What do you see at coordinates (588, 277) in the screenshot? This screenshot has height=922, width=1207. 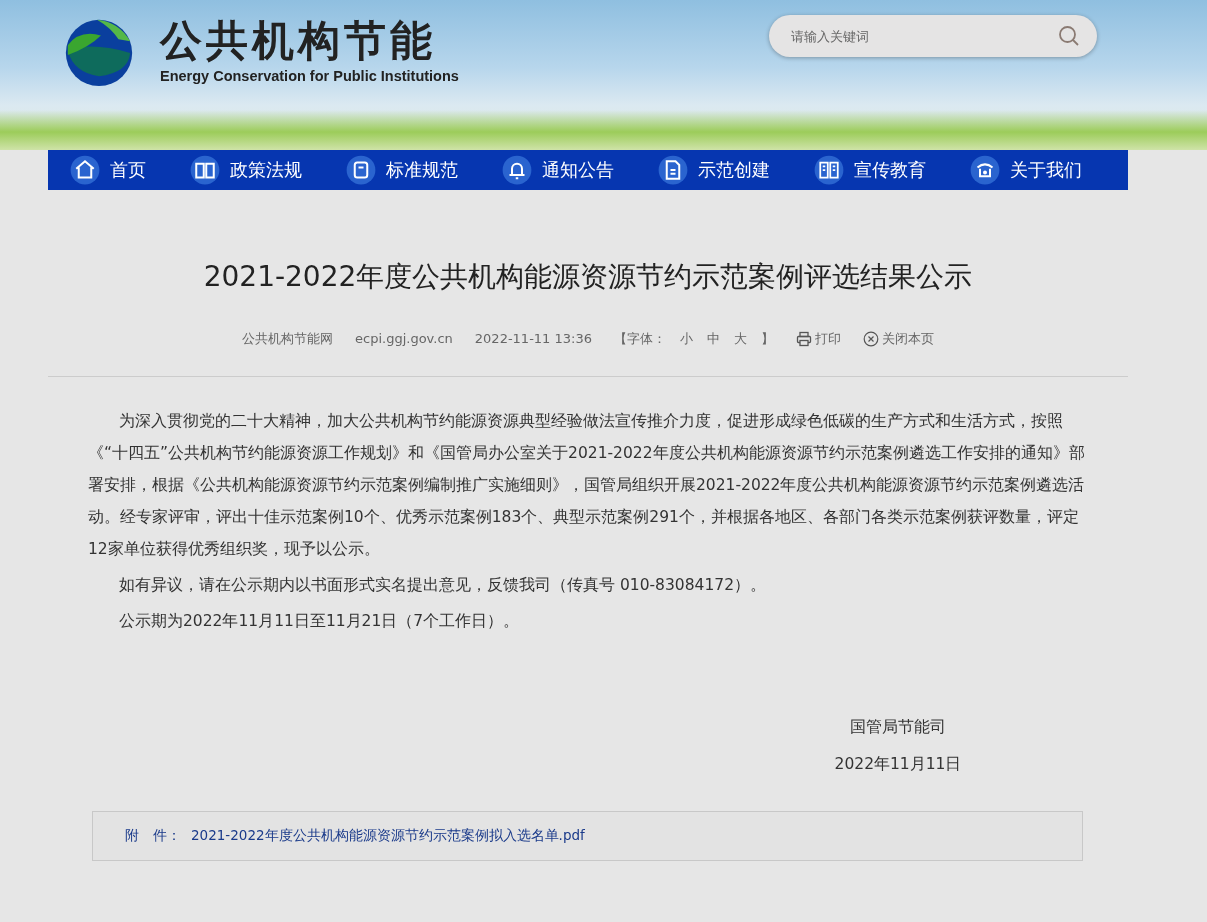 I see `article-title: 2021-2022年度公共机构能源资源节约示范案例评选结果公示` at bounding box center [588, 277].